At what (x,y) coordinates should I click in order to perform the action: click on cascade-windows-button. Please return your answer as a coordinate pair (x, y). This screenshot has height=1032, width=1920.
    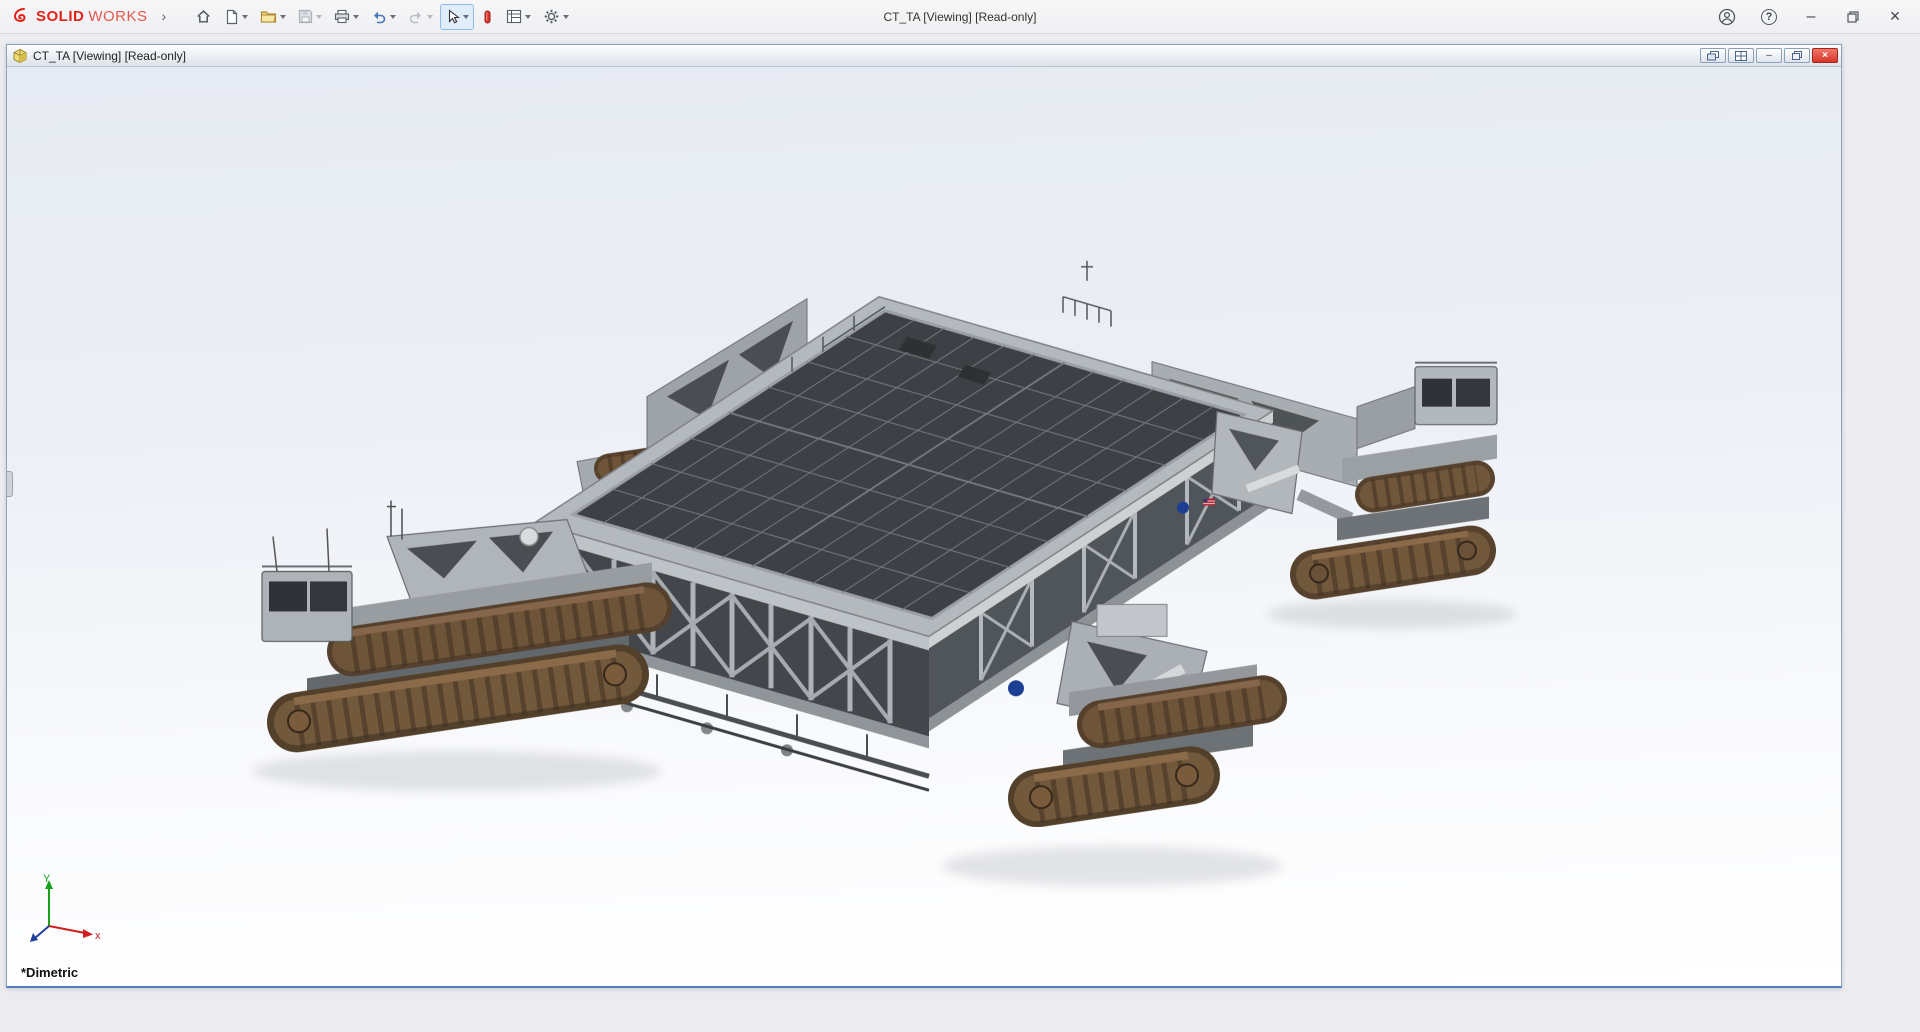
    Looking at the image, I should click on (1713, 55).